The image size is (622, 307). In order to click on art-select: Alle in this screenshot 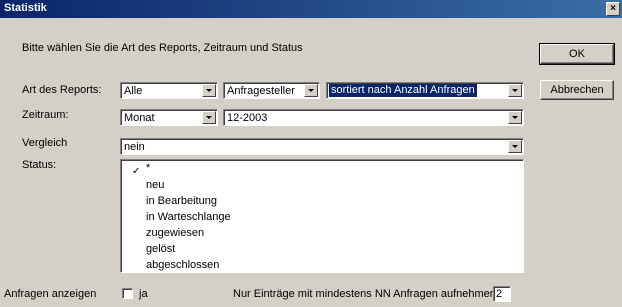, I will do `click(169, 90)`.